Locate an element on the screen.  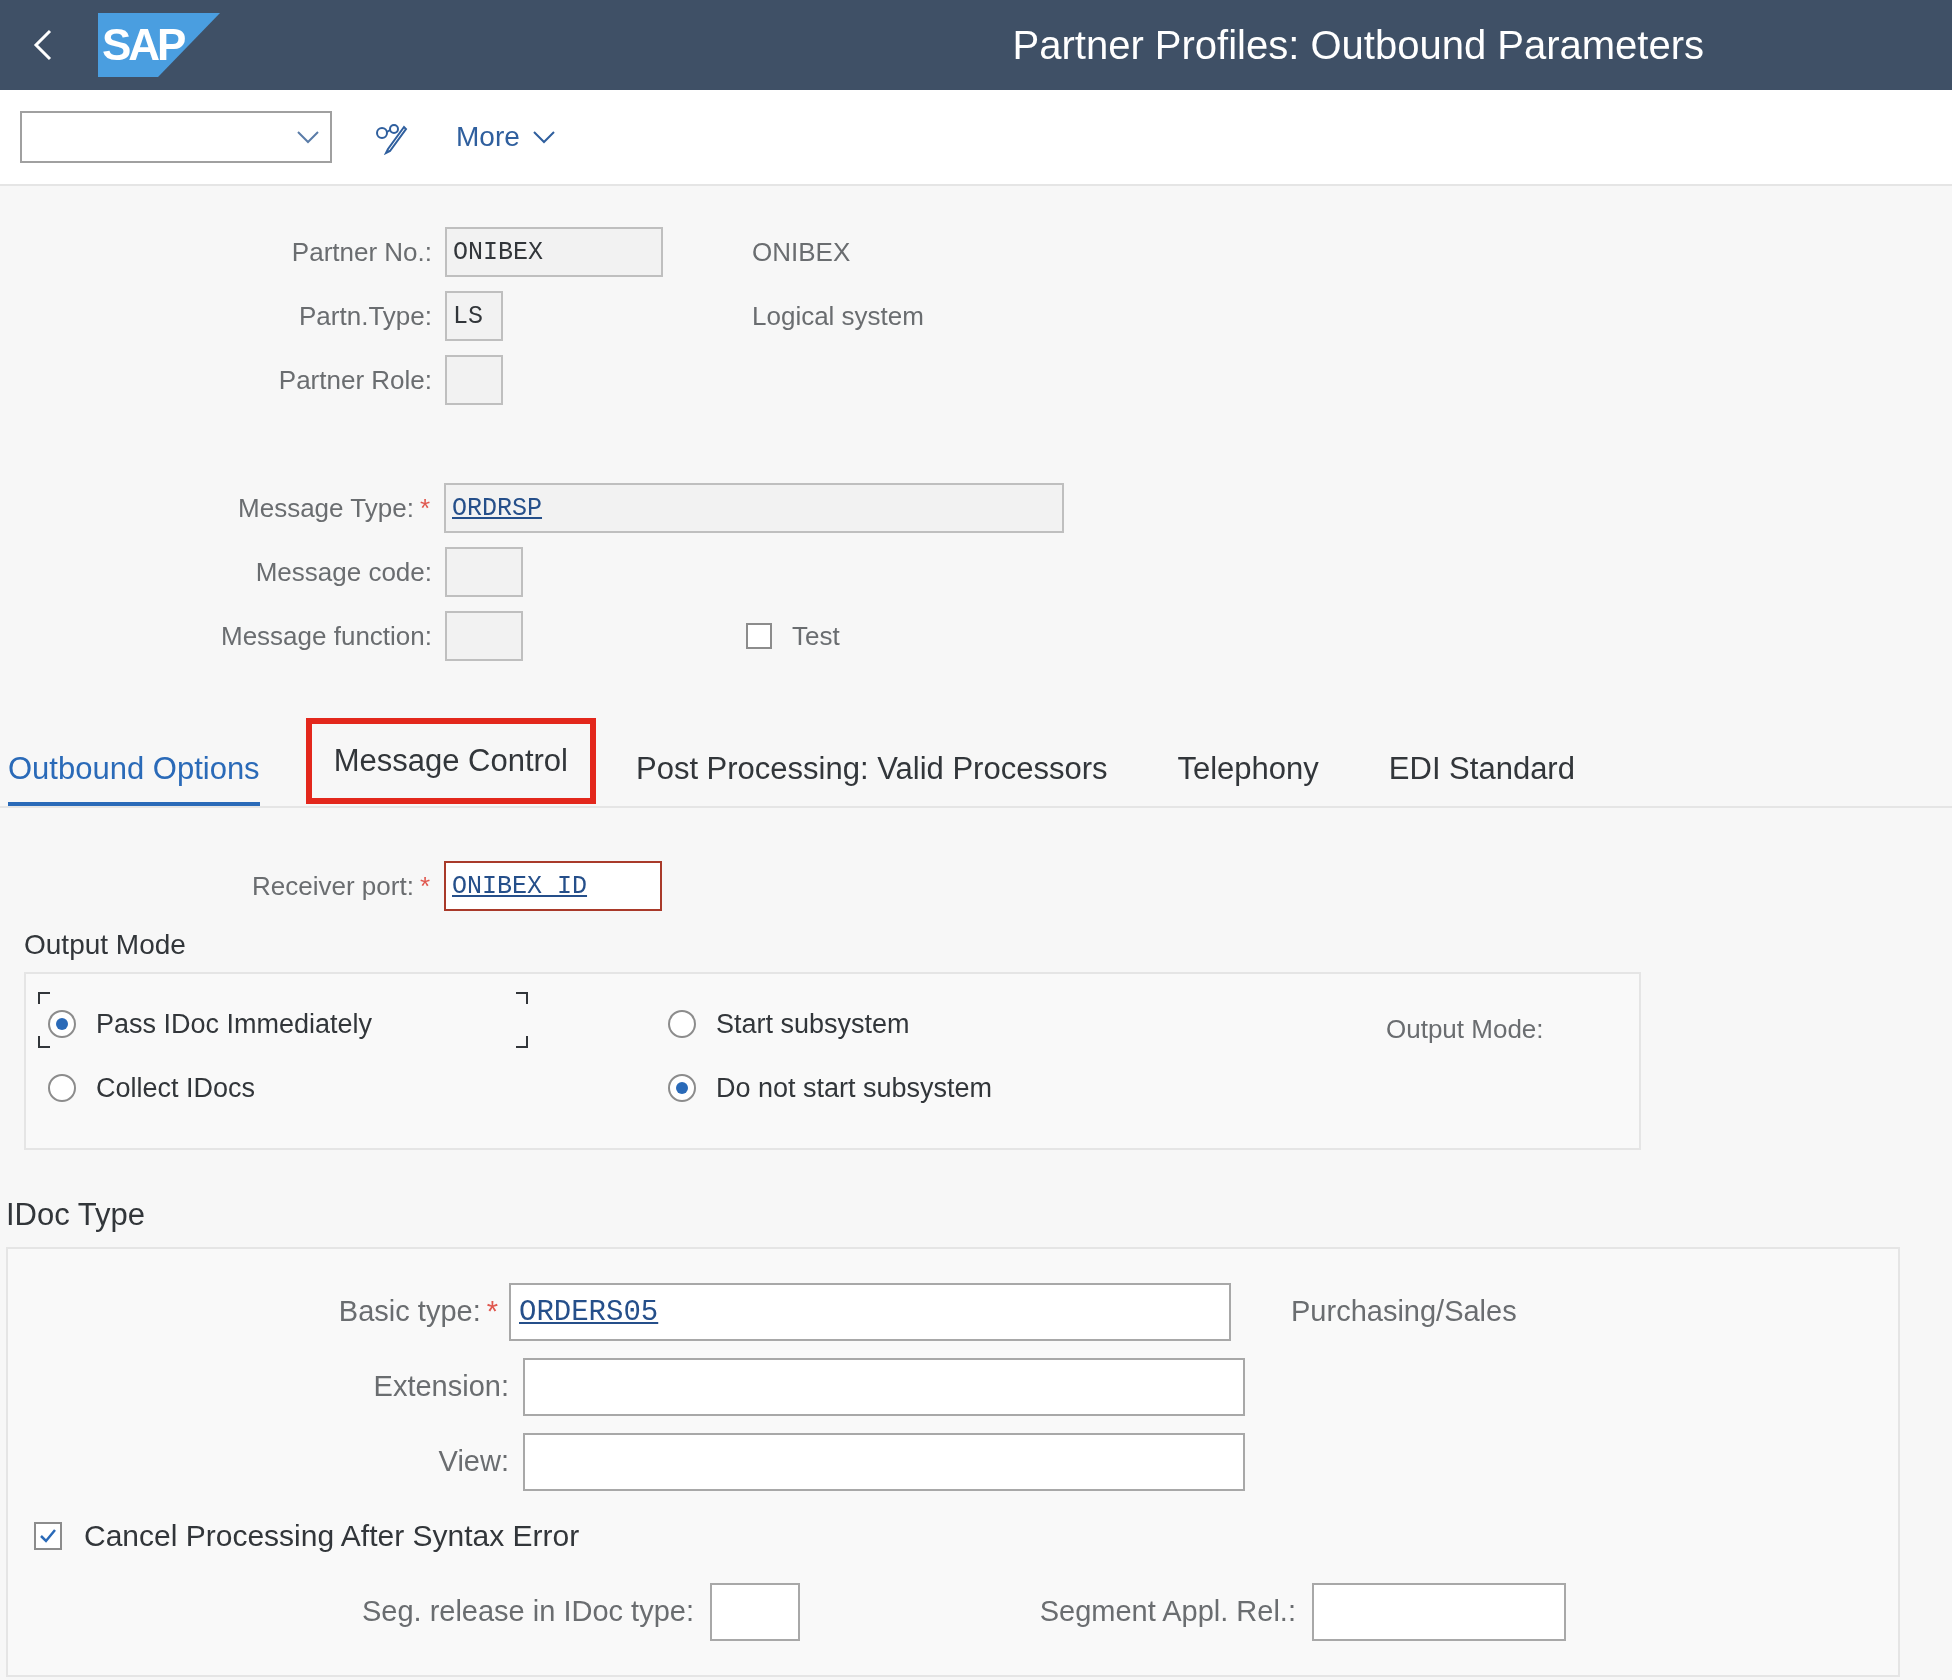
tab: Post Processing: Valid Processors is located at coordinates (871, 775).